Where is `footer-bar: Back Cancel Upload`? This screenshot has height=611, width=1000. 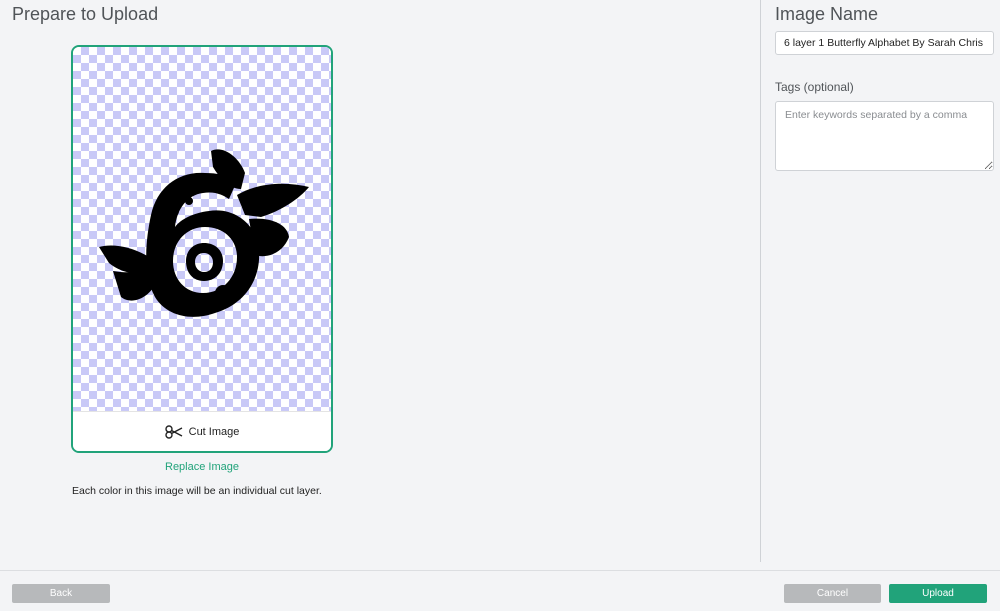 footer-bar: Back Cancel Upload is located at coordinates (500, 590).